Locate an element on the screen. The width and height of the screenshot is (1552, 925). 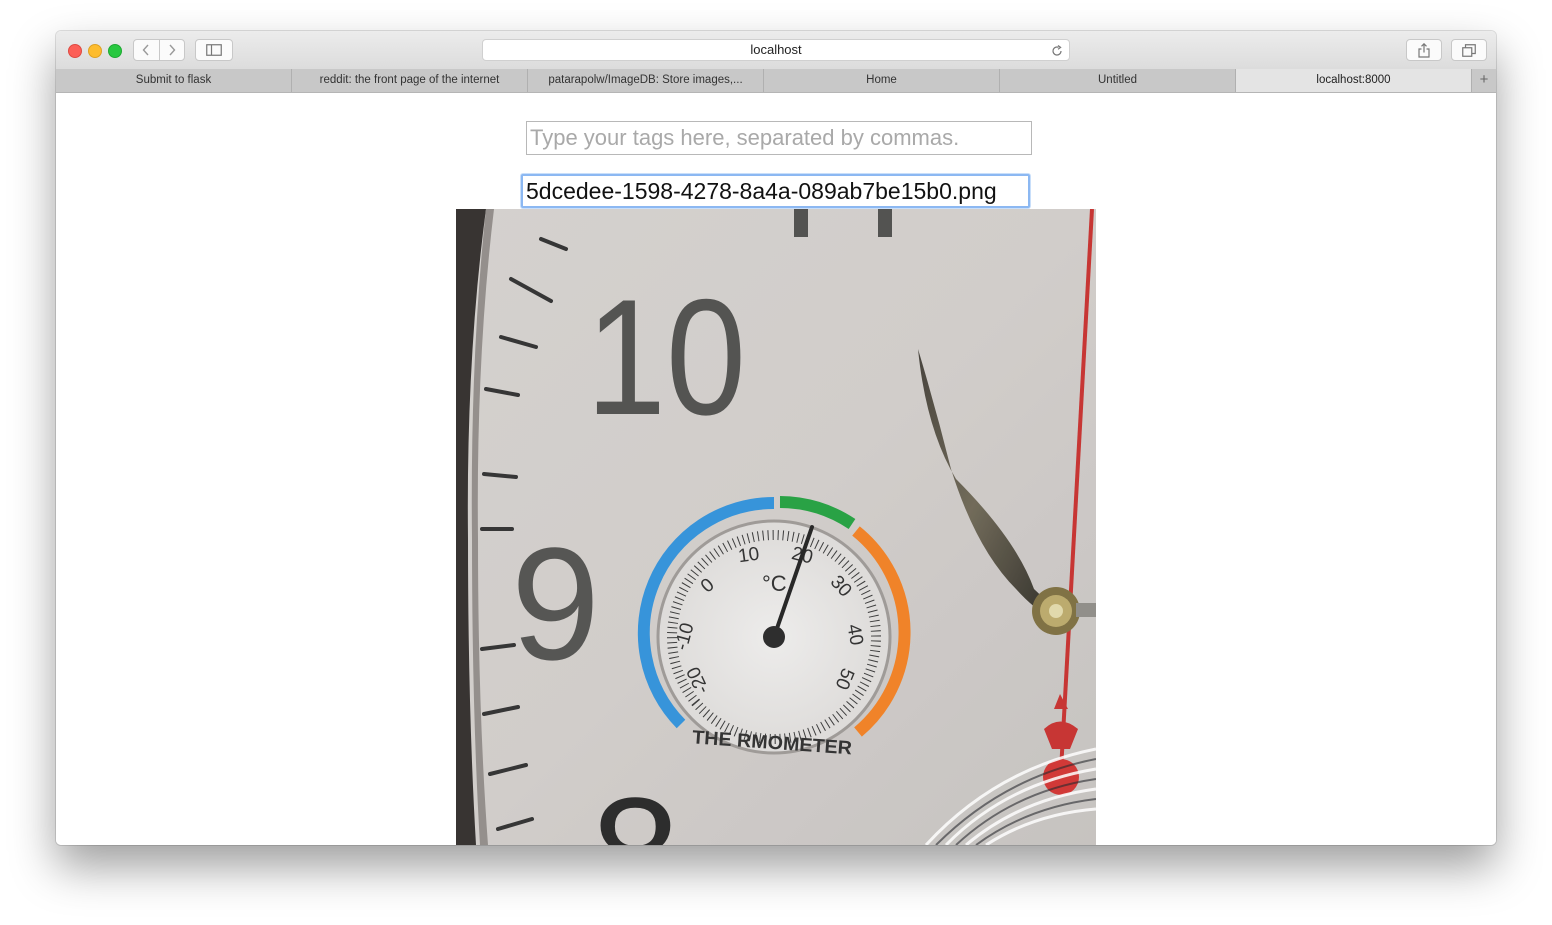
forward-button is located at coordinates (172, 50).